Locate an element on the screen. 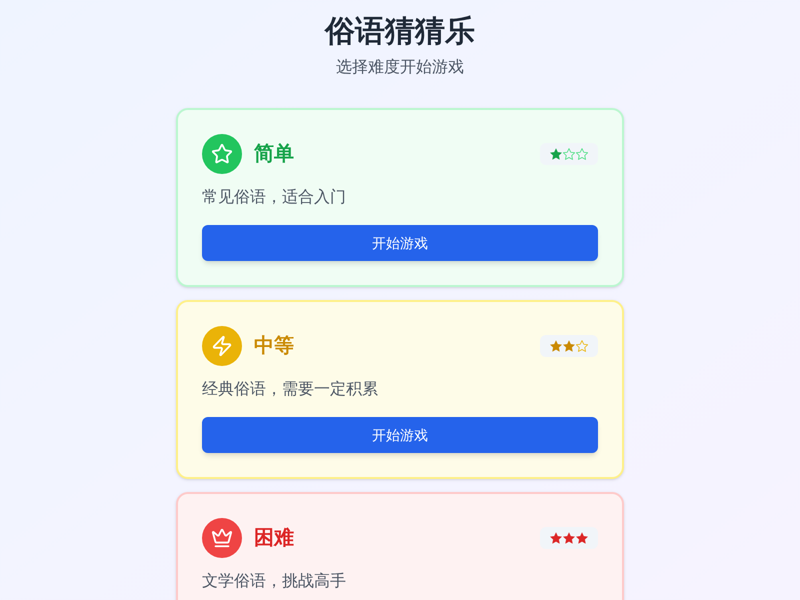 This screenshot has height=600, width=800. level-title: 简单 is located at coordinates (274, 154).